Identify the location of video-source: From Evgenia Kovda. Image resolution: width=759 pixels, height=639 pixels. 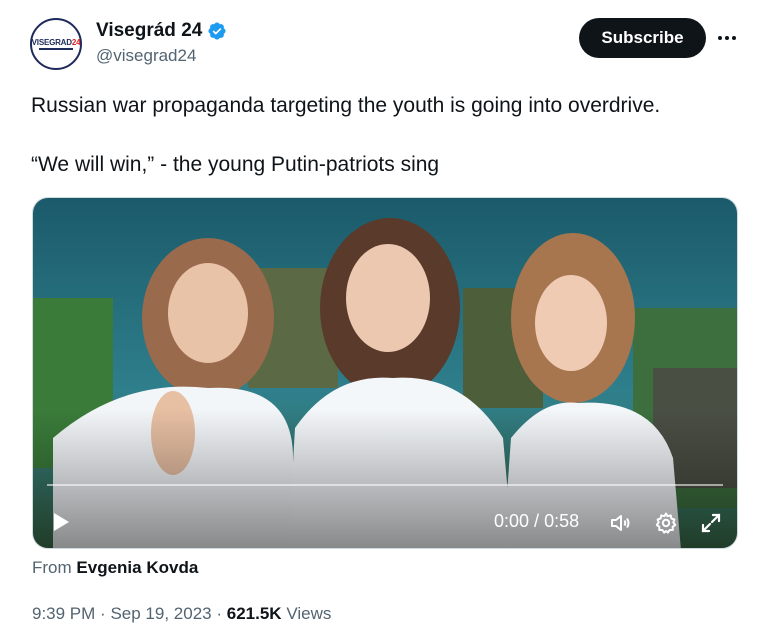
(115, 568).